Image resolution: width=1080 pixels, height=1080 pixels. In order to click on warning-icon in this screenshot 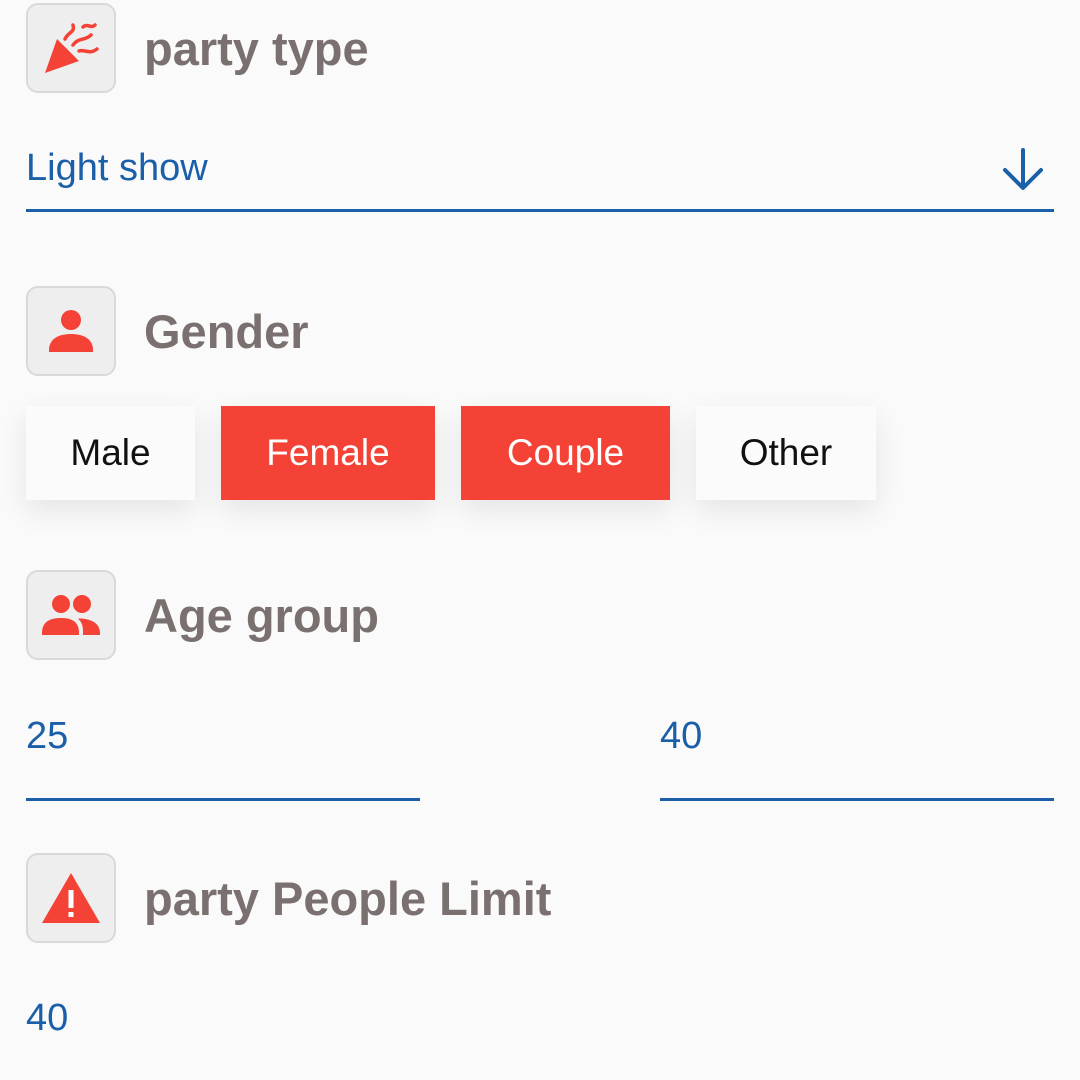, I will do `click(71, 898)`.